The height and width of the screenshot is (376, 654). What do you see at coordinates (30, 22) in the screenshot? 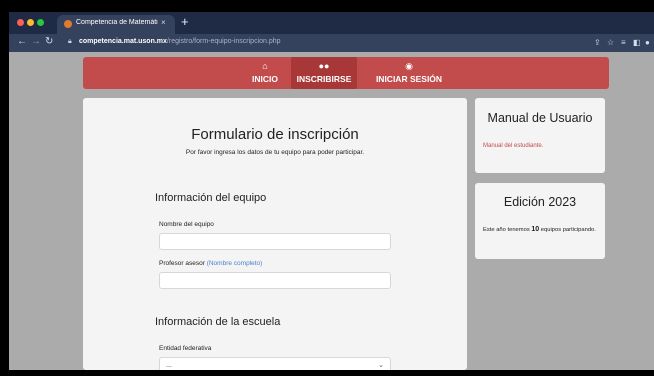
I see `minimize-window-button` at bounding box center [30, 22].